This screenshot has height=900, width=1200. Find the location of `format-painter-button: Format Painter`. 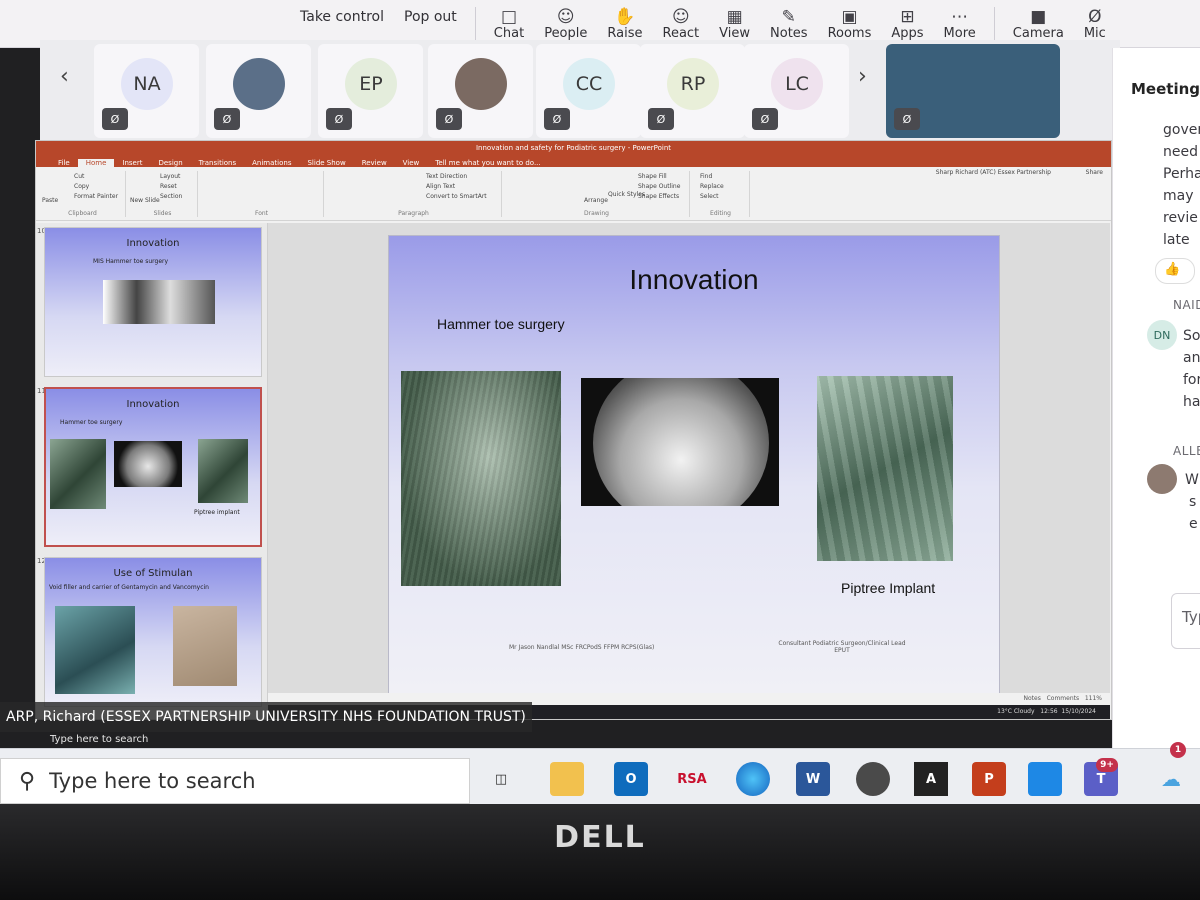

format-painter-button: Format Painter is located at coordinates (96, 196).